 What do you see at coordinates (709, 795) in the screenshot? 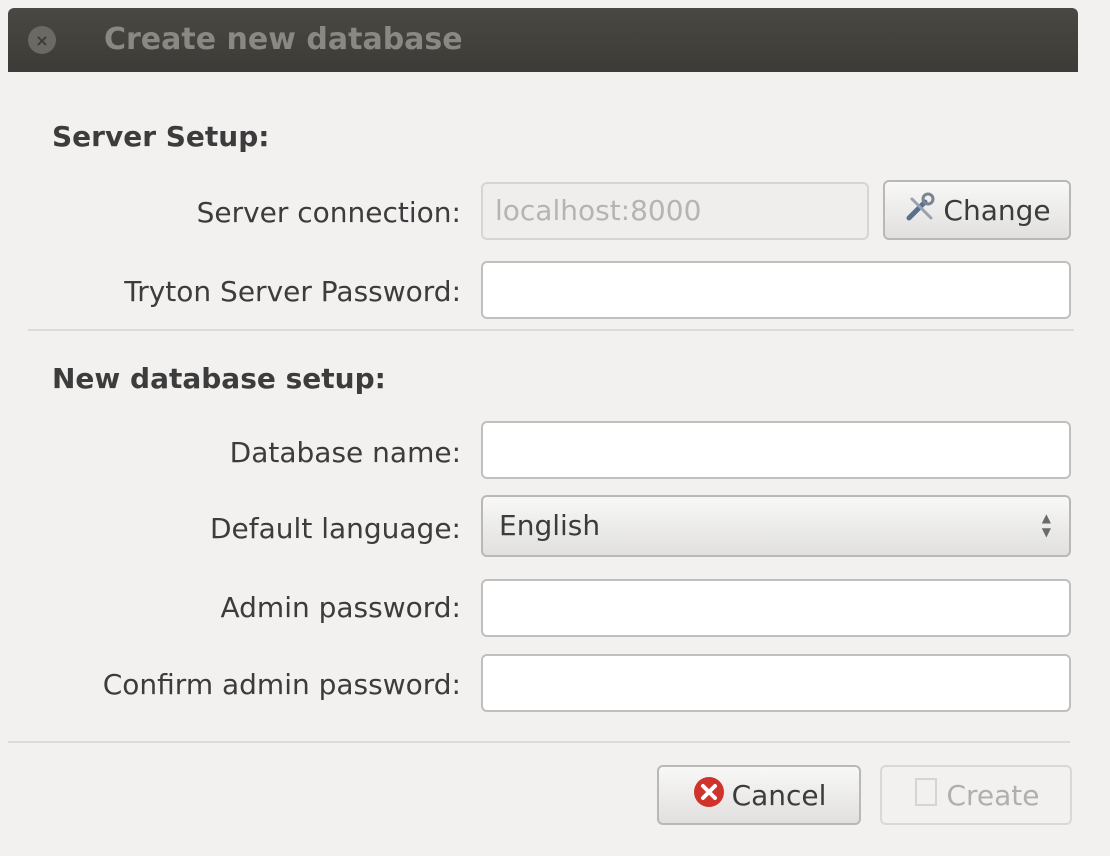
I see `cancel-icon` at bounding box center [709, 795].